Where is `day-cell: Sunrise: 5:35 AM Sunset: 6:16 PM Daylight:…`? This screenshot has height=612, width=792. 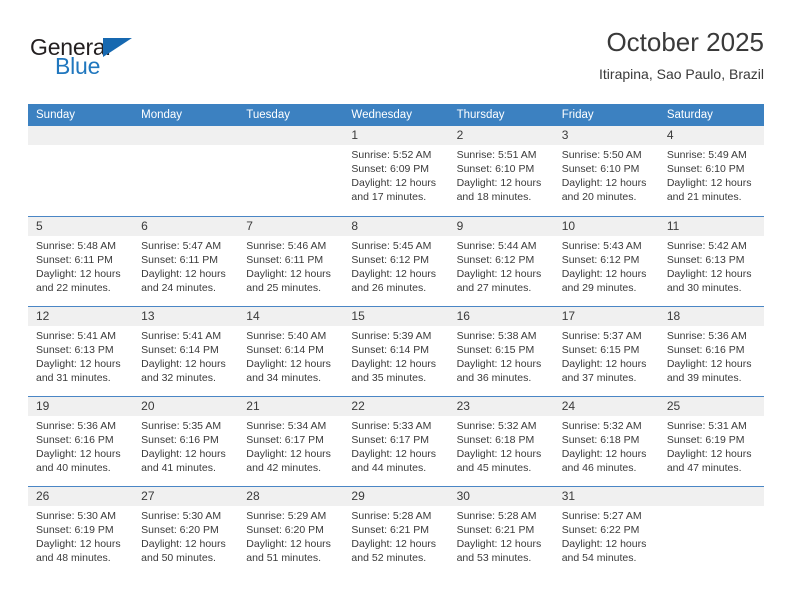 day-cell: Sunrise: 5:35 AM Sunset: 6:16 PM Daylight:… is located at coordinates (185, 451).